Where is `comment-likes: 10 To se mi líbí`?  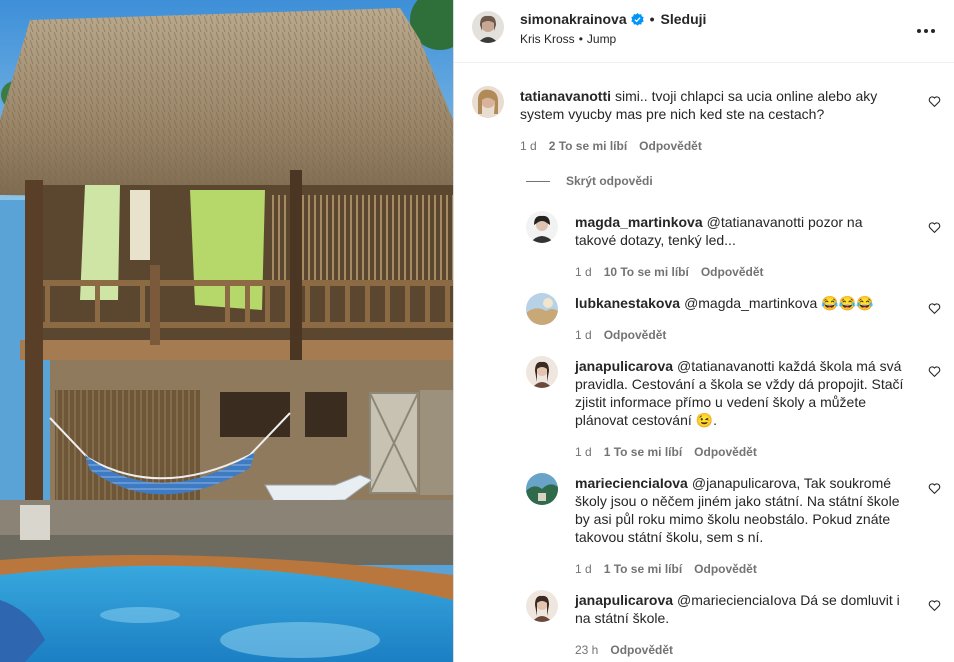
comment-likes: 10 To se mi líbí is located at coordinates (646, 272).